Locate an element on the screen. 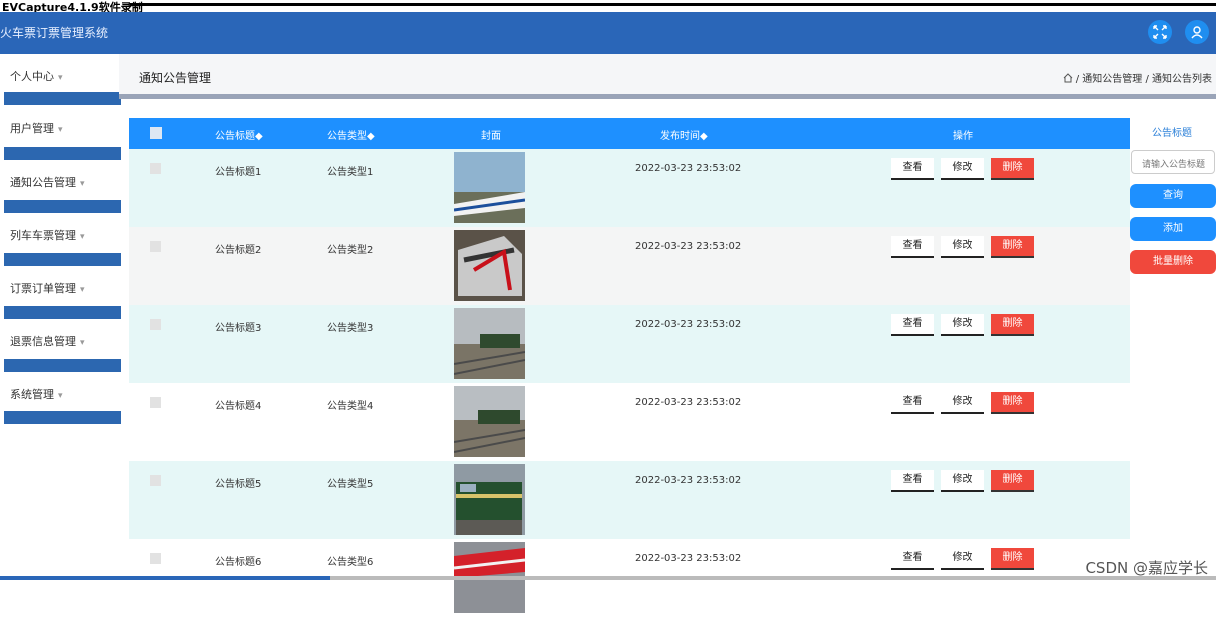 The width and height of the screenshot is (1216, 617). home-icon is located at coordinates (1068, 79).